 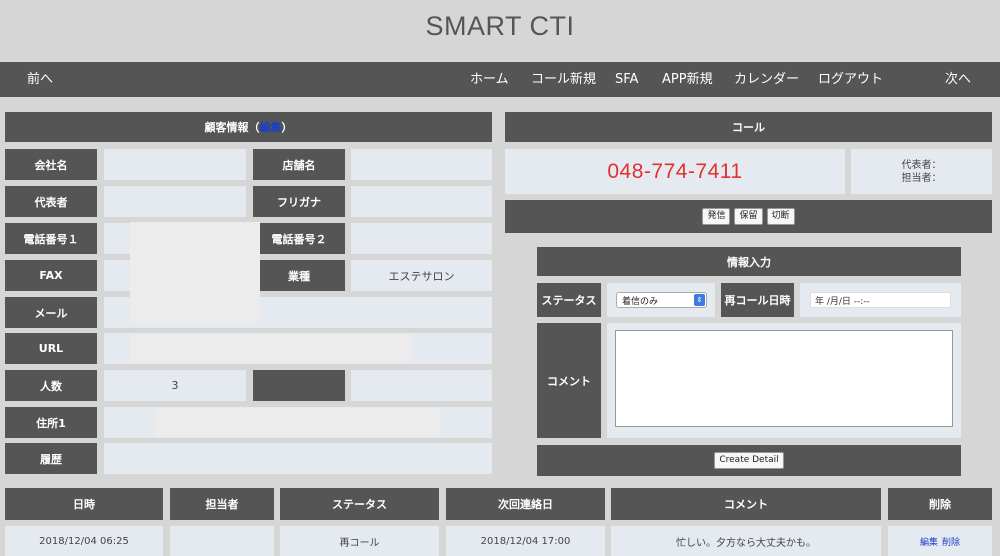 I want to click on industry-field: エステサロン, so click(x=421, y=275).